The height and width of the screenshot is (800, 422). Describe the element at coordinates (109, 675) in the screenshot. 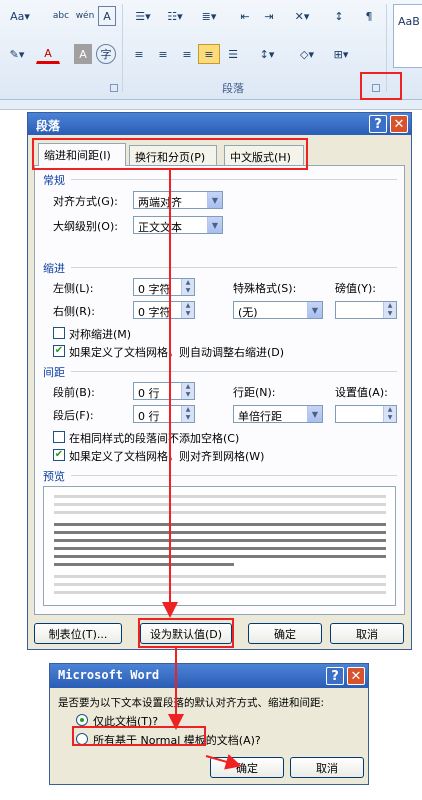

I see `confirm-dialog-title: Microsoft Word` at that location.